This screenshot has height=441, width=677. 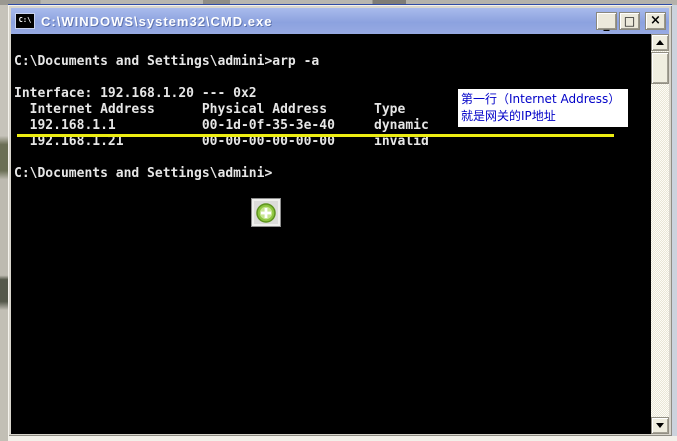 I want to click on scroll-up-button, so click(x=660, y=42).